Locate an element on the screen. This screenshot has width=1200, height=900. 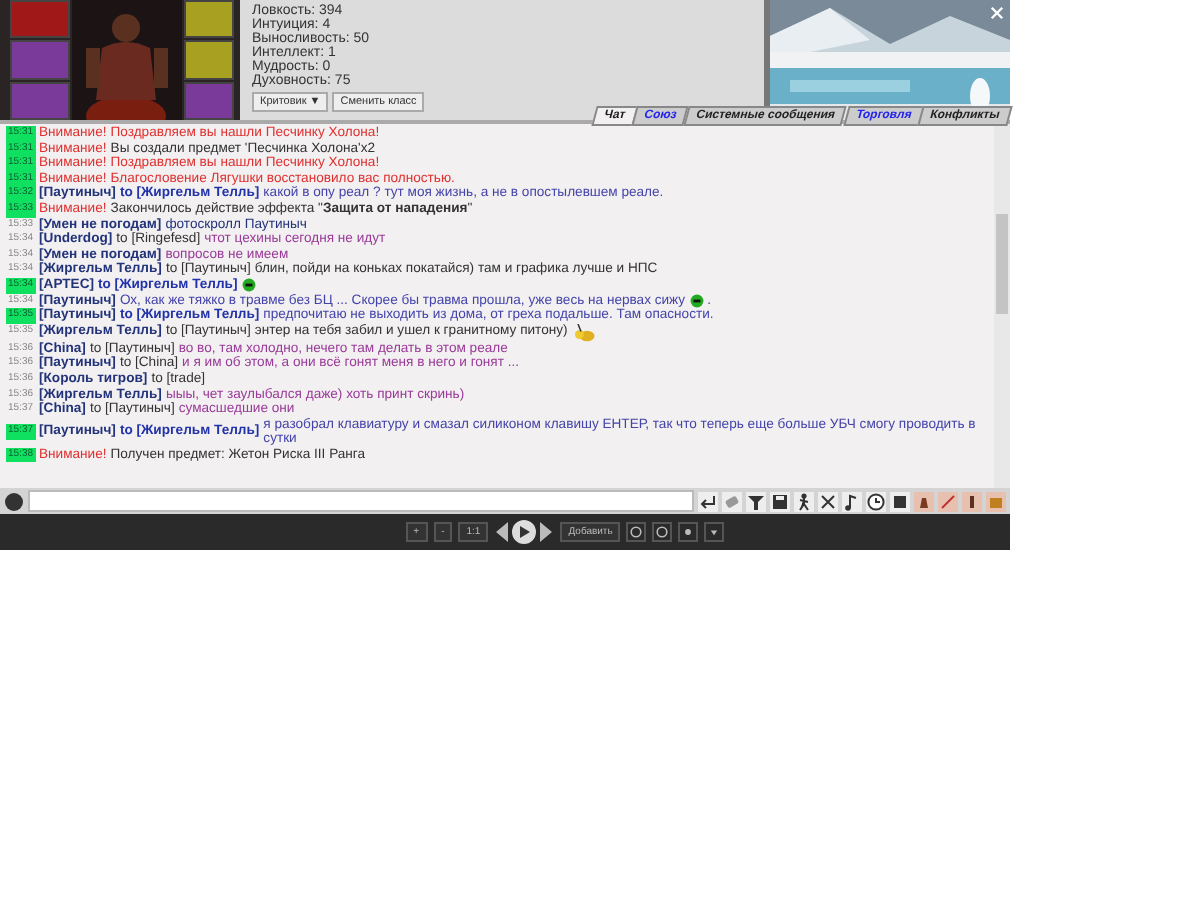
note-icon is located at coordinates (852, 501).